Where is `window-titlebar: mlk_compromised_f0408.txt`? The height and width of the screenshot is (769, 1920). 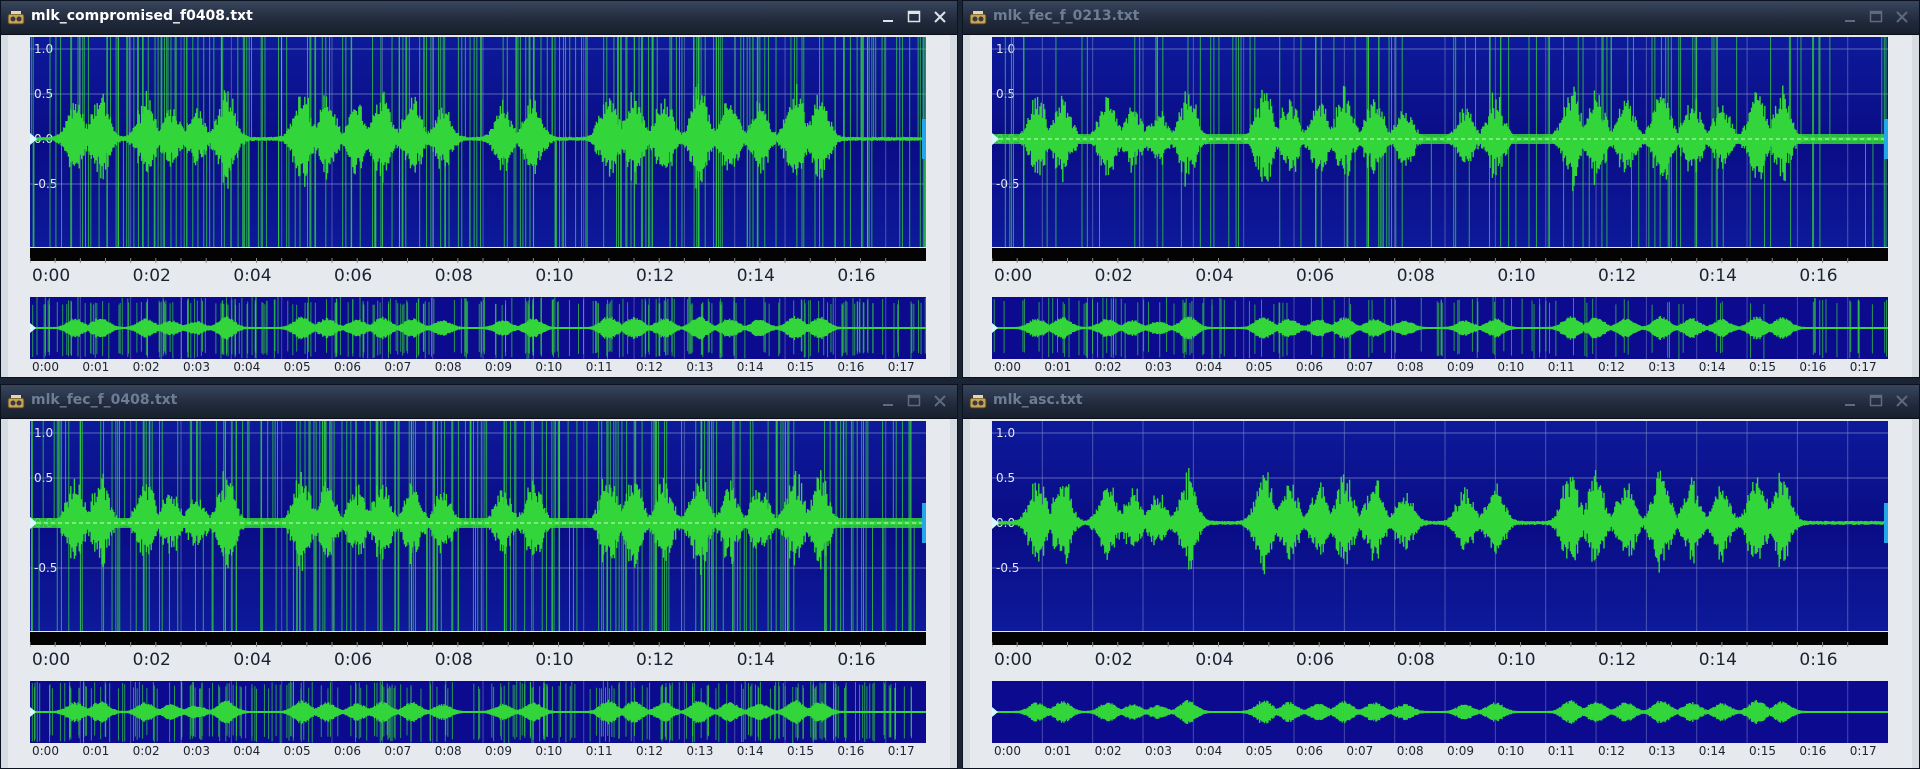
window-titlebar: mlk_compromised_f0408.txt is located at coordinates (479, 18).